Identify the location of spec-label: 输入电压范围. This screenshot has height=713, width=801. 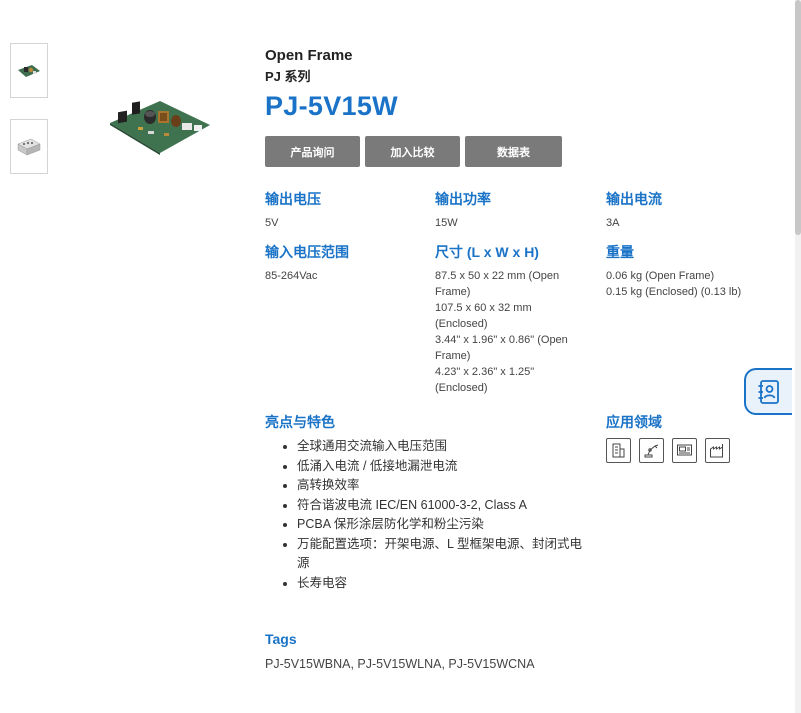
(307, 252).